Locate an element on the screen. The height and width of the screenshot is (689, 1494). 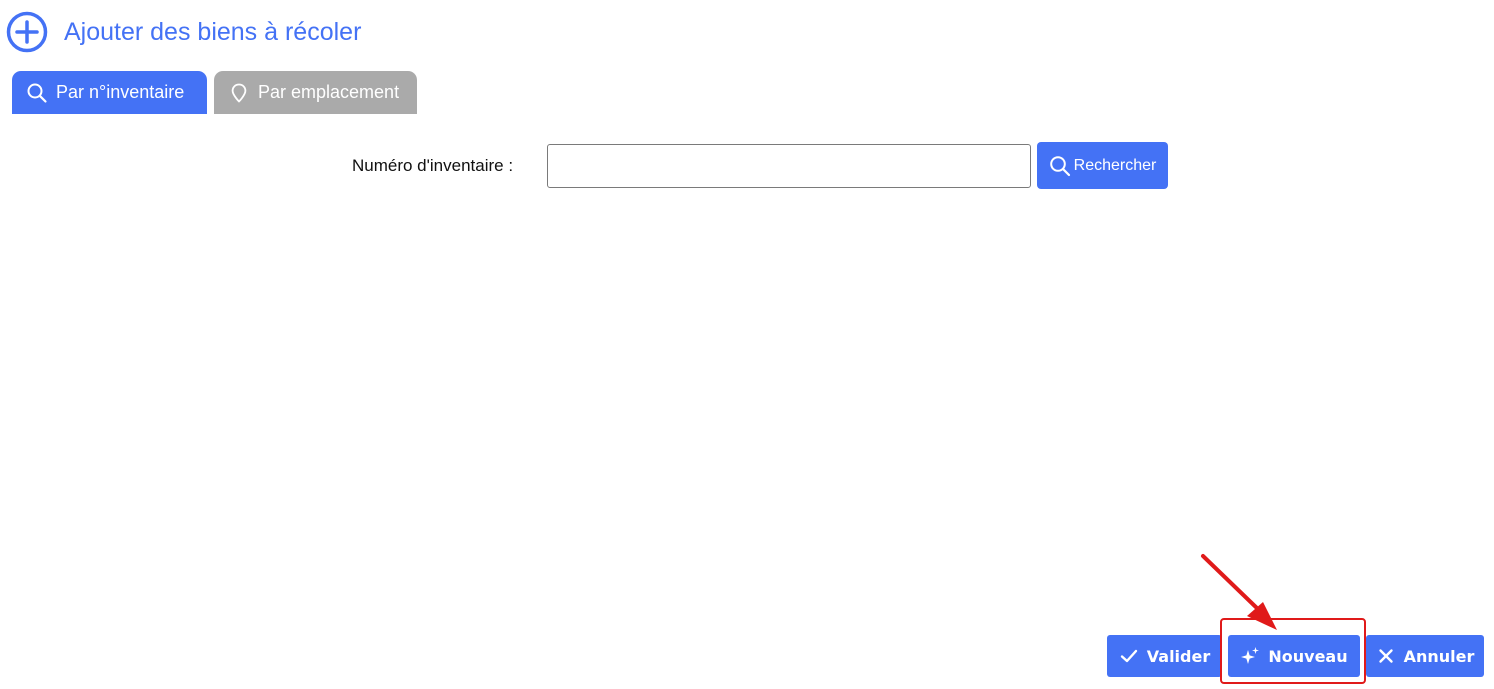
nouveau-button: Nouveau is located at coordinates (1294, 656).